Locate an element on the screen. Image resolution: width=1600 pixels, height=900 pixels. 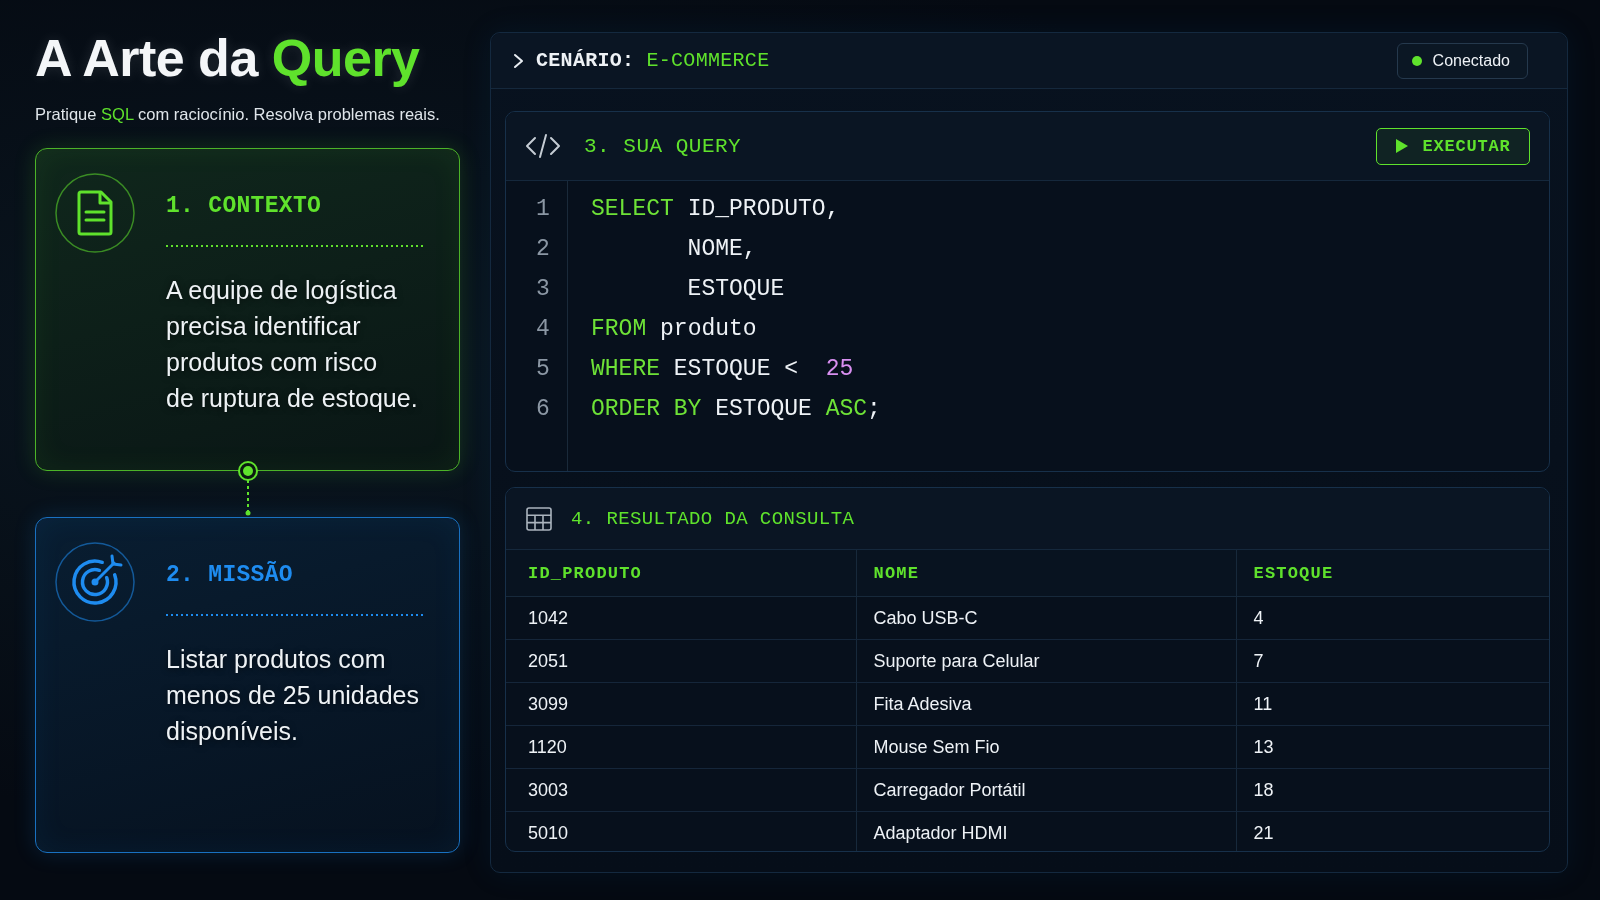
code-line: NOME, is located at coordinates (722, 249).